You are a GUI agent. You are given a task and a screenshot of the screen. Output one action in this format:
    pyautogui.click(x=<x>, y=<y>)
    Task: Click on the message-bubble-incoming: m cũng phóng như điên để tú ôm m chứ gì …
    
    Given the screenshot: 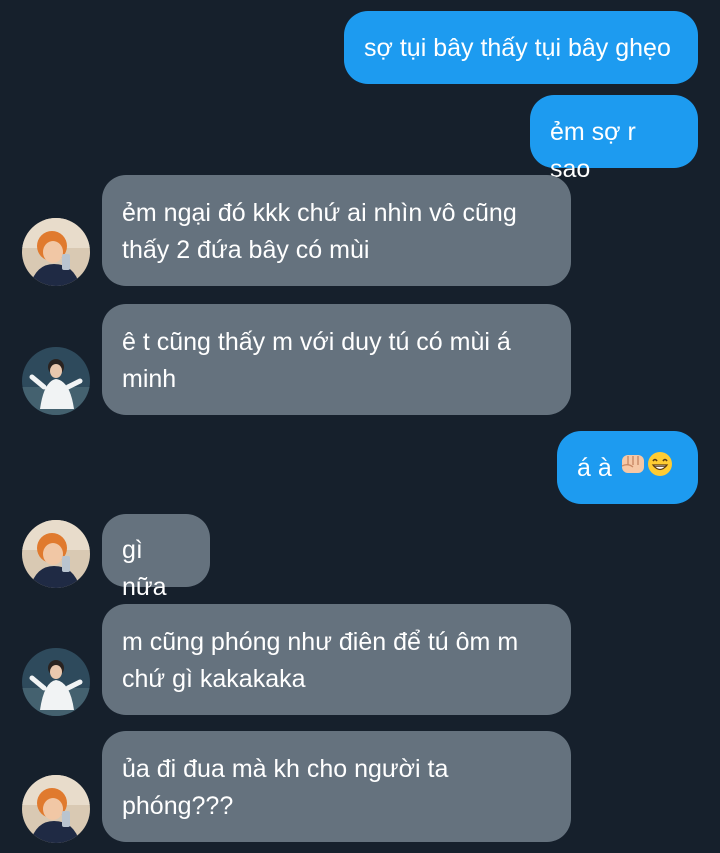 What is the action you would take?
    pyautogui.click(x=336, y=659)
    